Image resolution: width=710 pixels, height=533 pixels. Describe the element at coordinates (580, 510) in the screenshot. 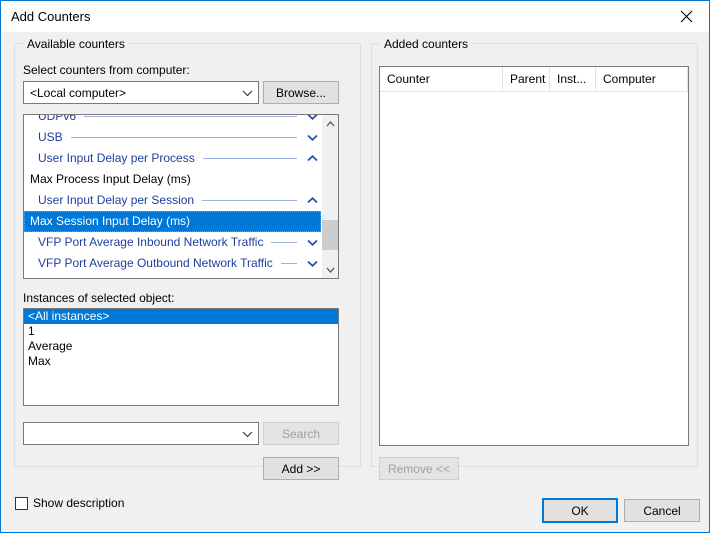

I see `ok-button: OK` at that location.